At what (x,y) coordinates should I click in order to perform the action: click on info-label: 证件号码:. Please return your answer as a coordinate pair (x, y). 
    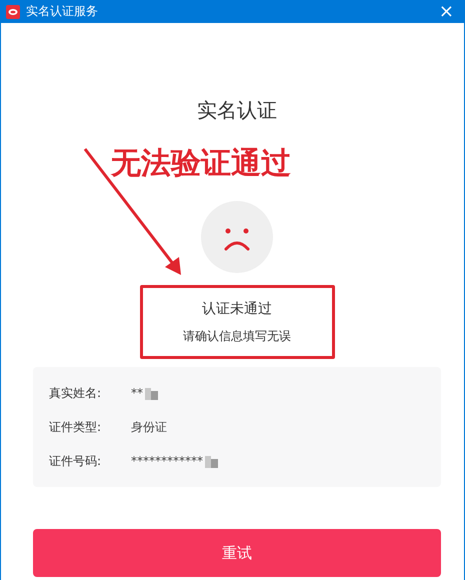
    Looking at the image, I should click on (75, 461).